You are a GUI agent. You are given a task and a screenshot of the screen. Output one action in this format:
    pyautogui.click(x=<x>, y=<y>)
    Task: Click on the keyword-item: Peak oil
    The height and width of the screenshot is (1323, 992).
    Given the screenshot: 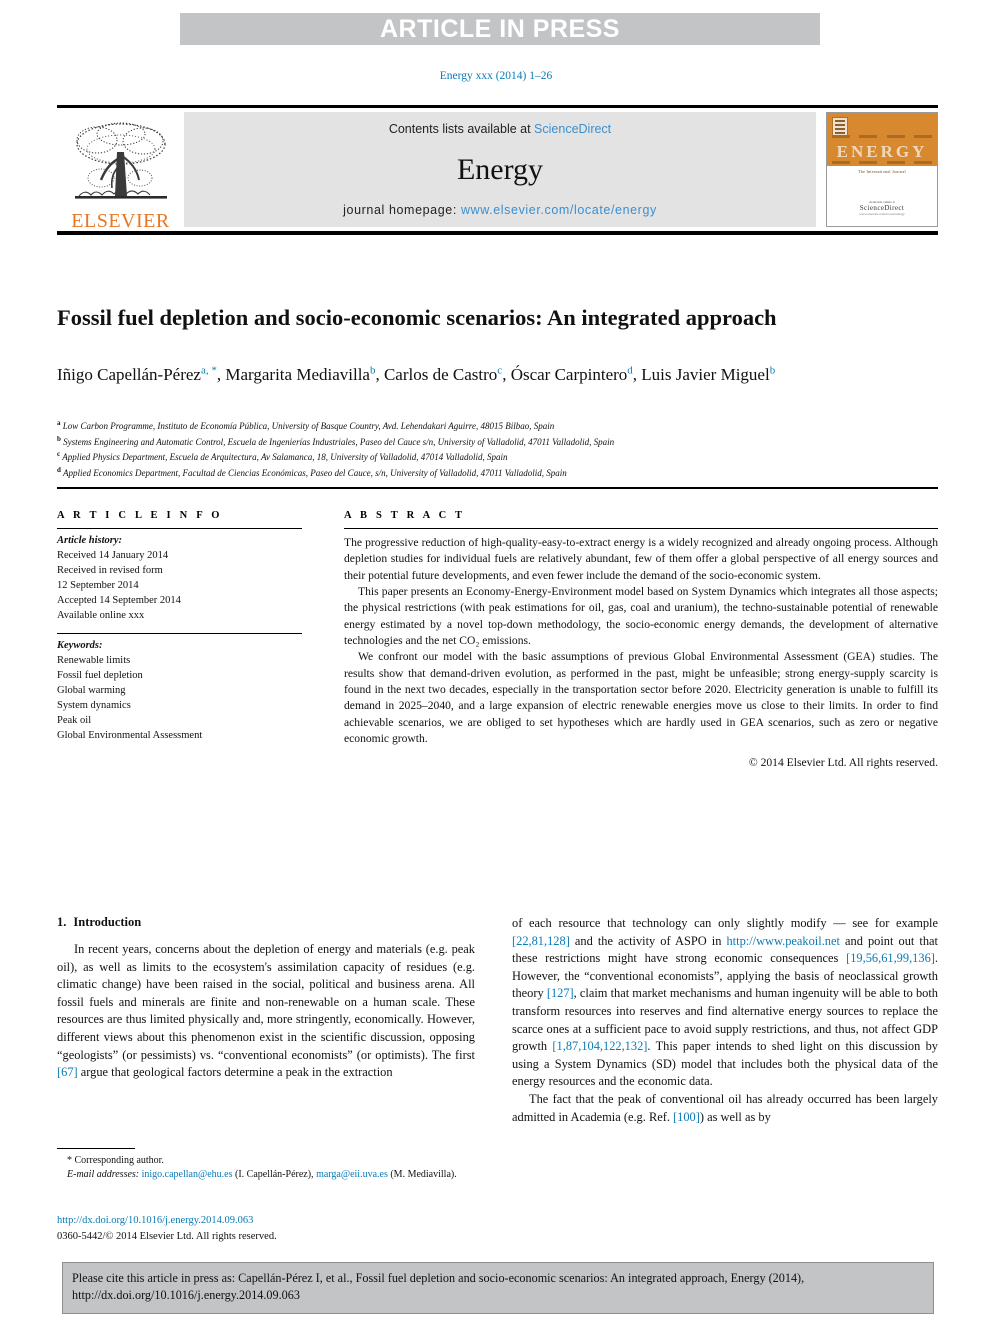 What is the action you would take?
    pyautogui.click(x=74, y=720)
    